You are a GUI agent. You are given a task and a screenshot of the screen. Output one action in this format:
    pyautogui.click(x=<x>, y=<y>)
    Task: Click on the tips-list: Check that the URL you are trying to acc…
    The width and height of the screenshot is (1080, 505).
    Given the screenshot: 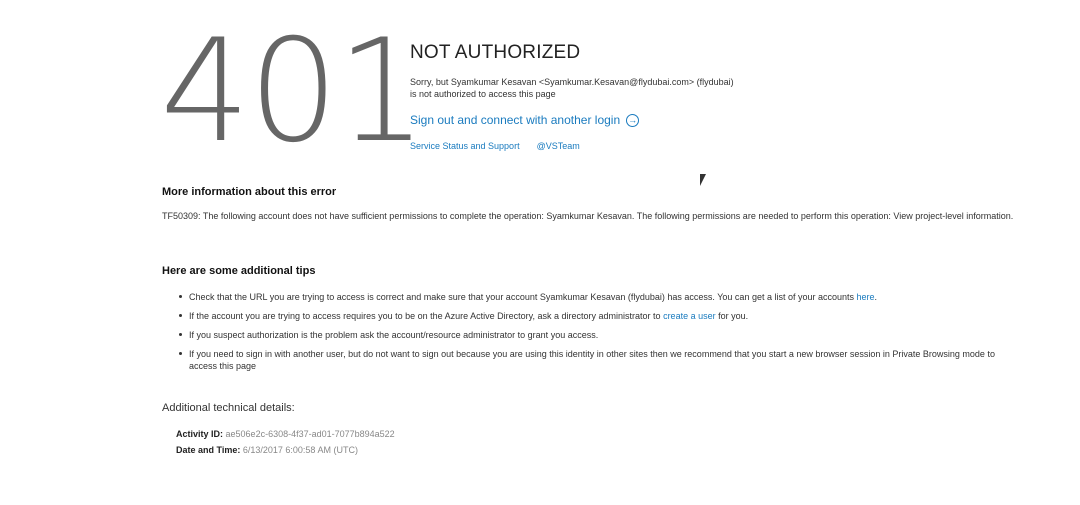 What is the action you would take?
    pyautogui.click(x=592, y=331)
    